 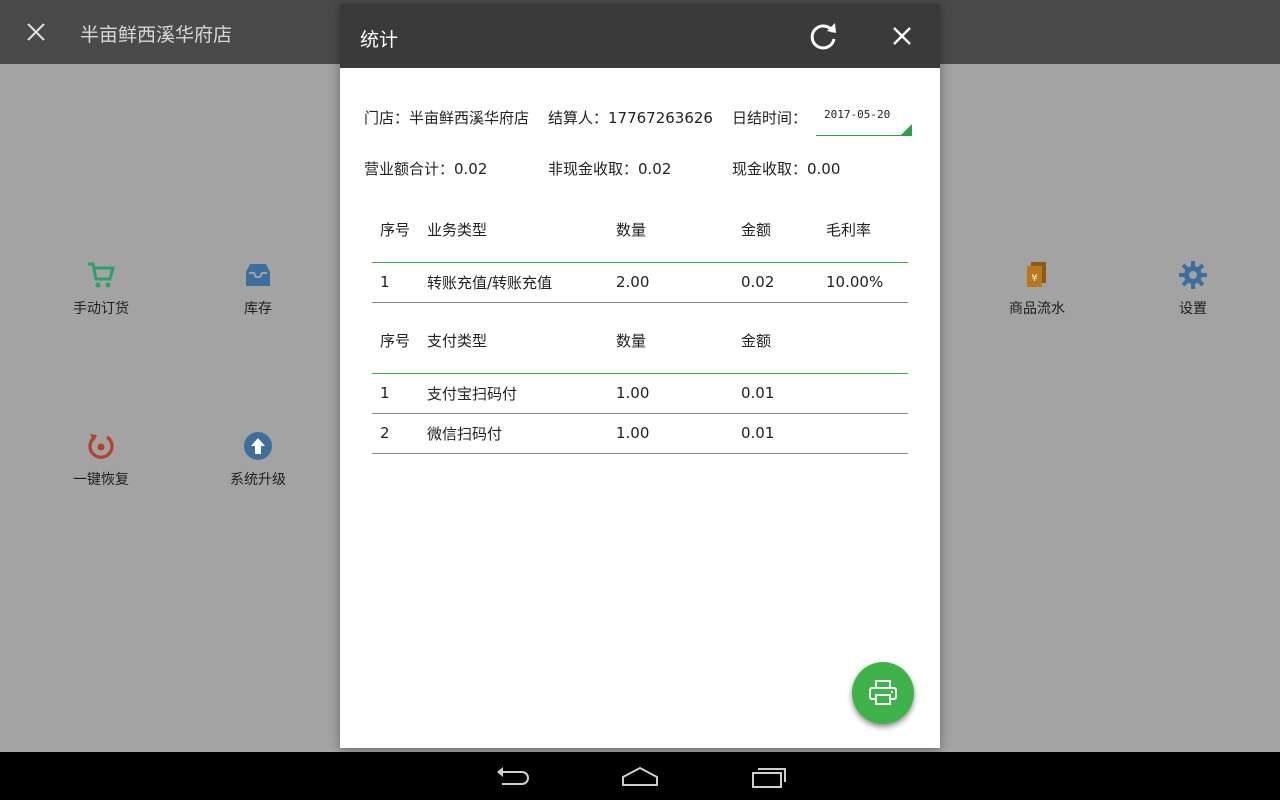 I want to click on tile-label: 库存, so click(x=258, y=309).